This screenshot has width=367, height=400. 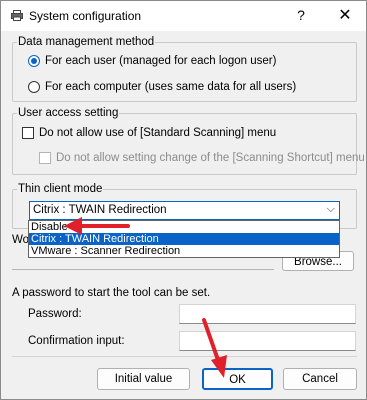 What do you see at coordinates (68, 113) in the screenshot?
I see `user-access-label: User access setting` at bounding box center [68, 113].